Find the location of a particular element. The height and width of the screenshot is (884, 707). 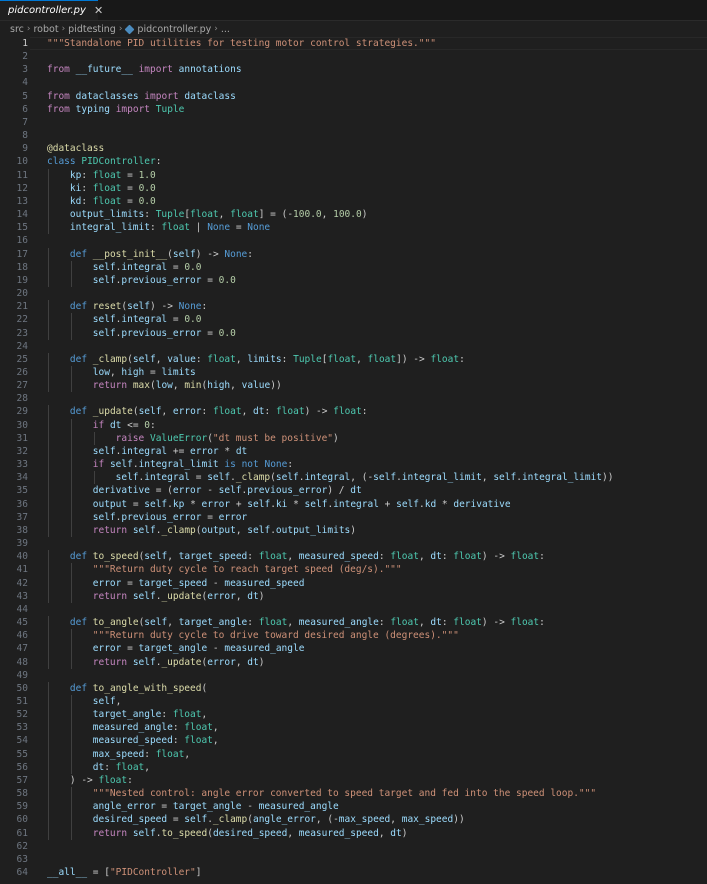

code-line: 18 self.integral = 0.0 is located at coordinates (353, 267).